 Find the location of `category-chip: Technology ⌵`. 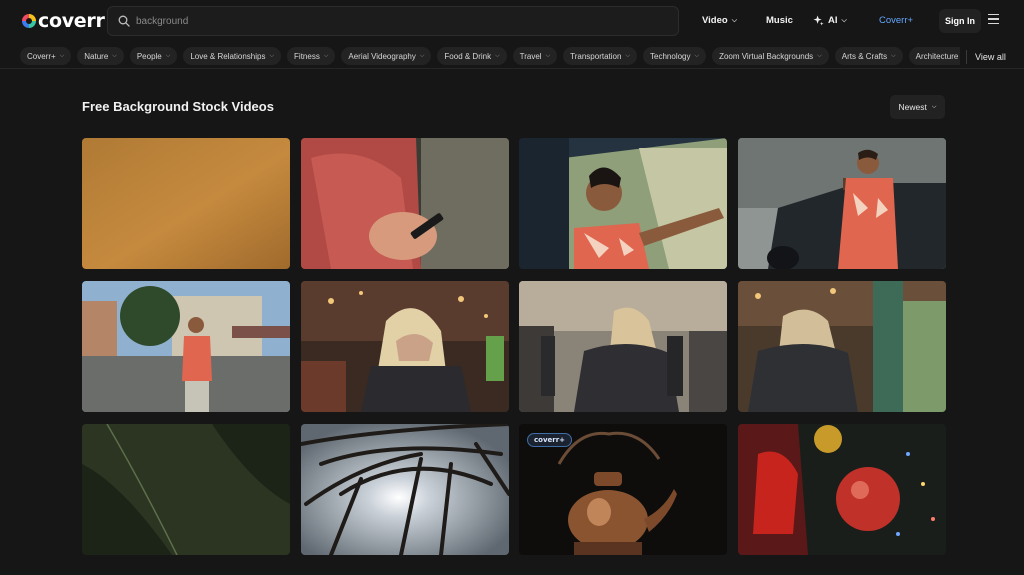

category-chip: Technology ⌵ is located at coordinates (675, 56).